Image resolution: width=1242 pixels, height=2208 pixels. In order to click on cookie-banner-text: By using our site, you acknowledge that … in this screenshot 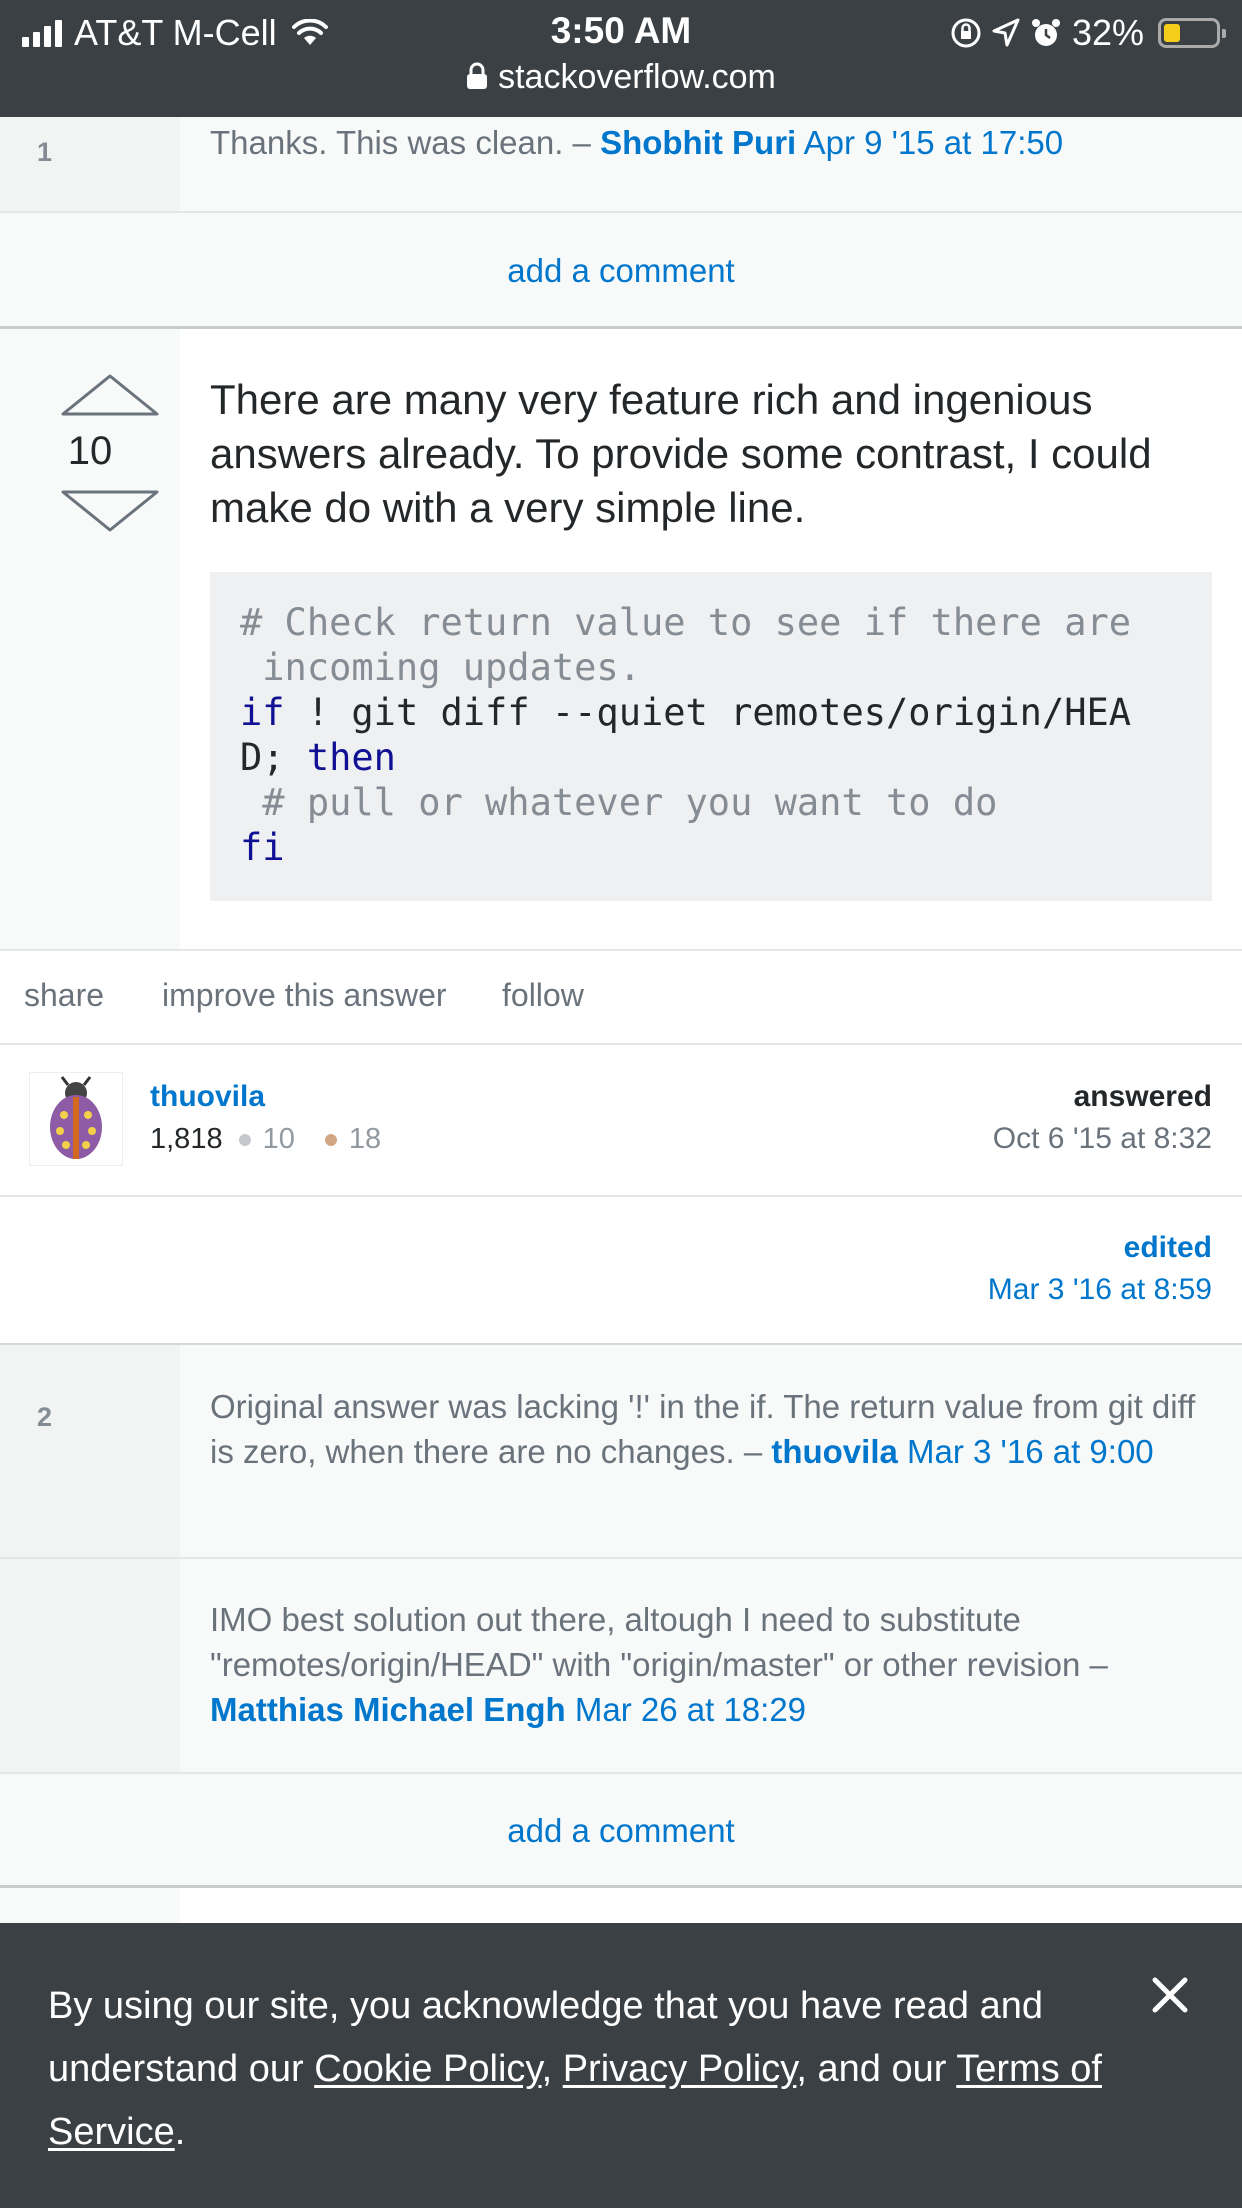, I will do `click(578, 2069)`.